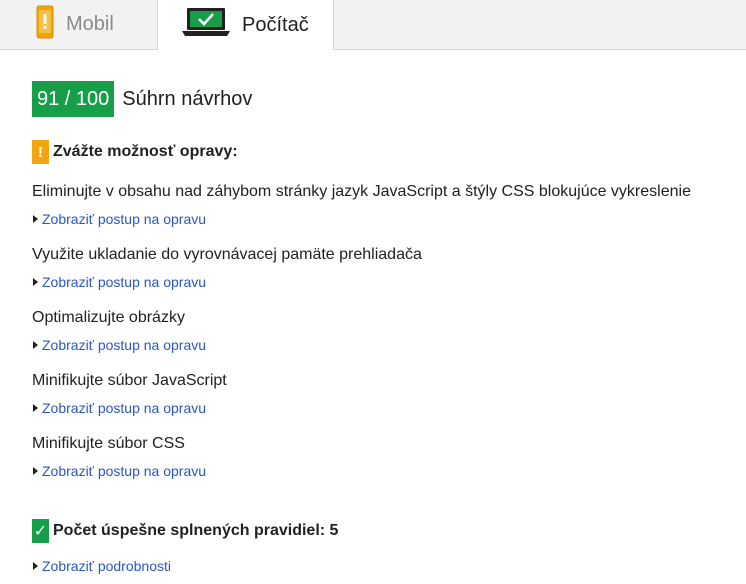  Describe the element at coordinates (40, 531) in the screenshot. I see `checkmark-icon: ✓` at that location.